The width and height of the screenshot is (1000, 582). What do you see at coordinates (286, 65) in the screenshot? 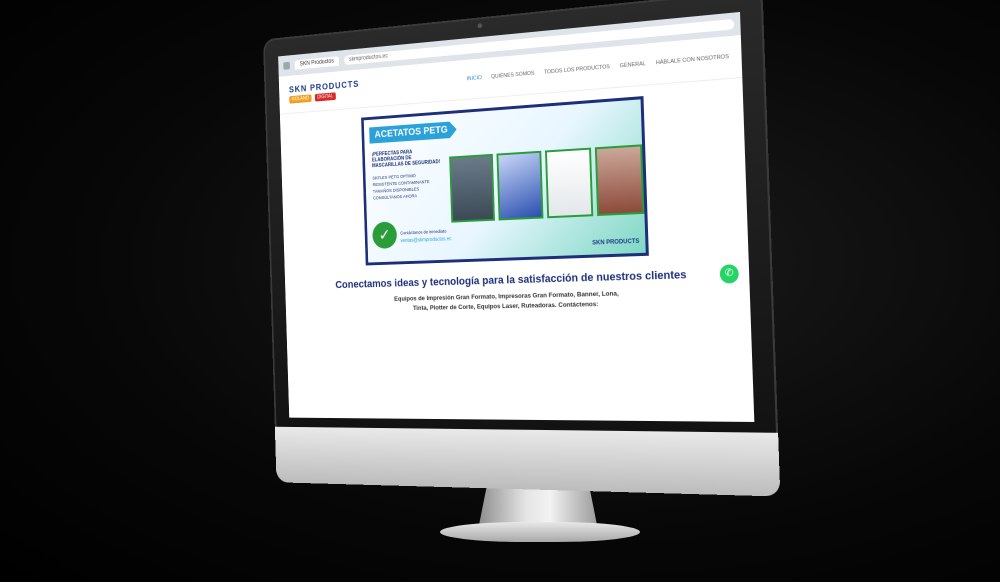
I see `browser-icon` at bounding box center [286, 65].